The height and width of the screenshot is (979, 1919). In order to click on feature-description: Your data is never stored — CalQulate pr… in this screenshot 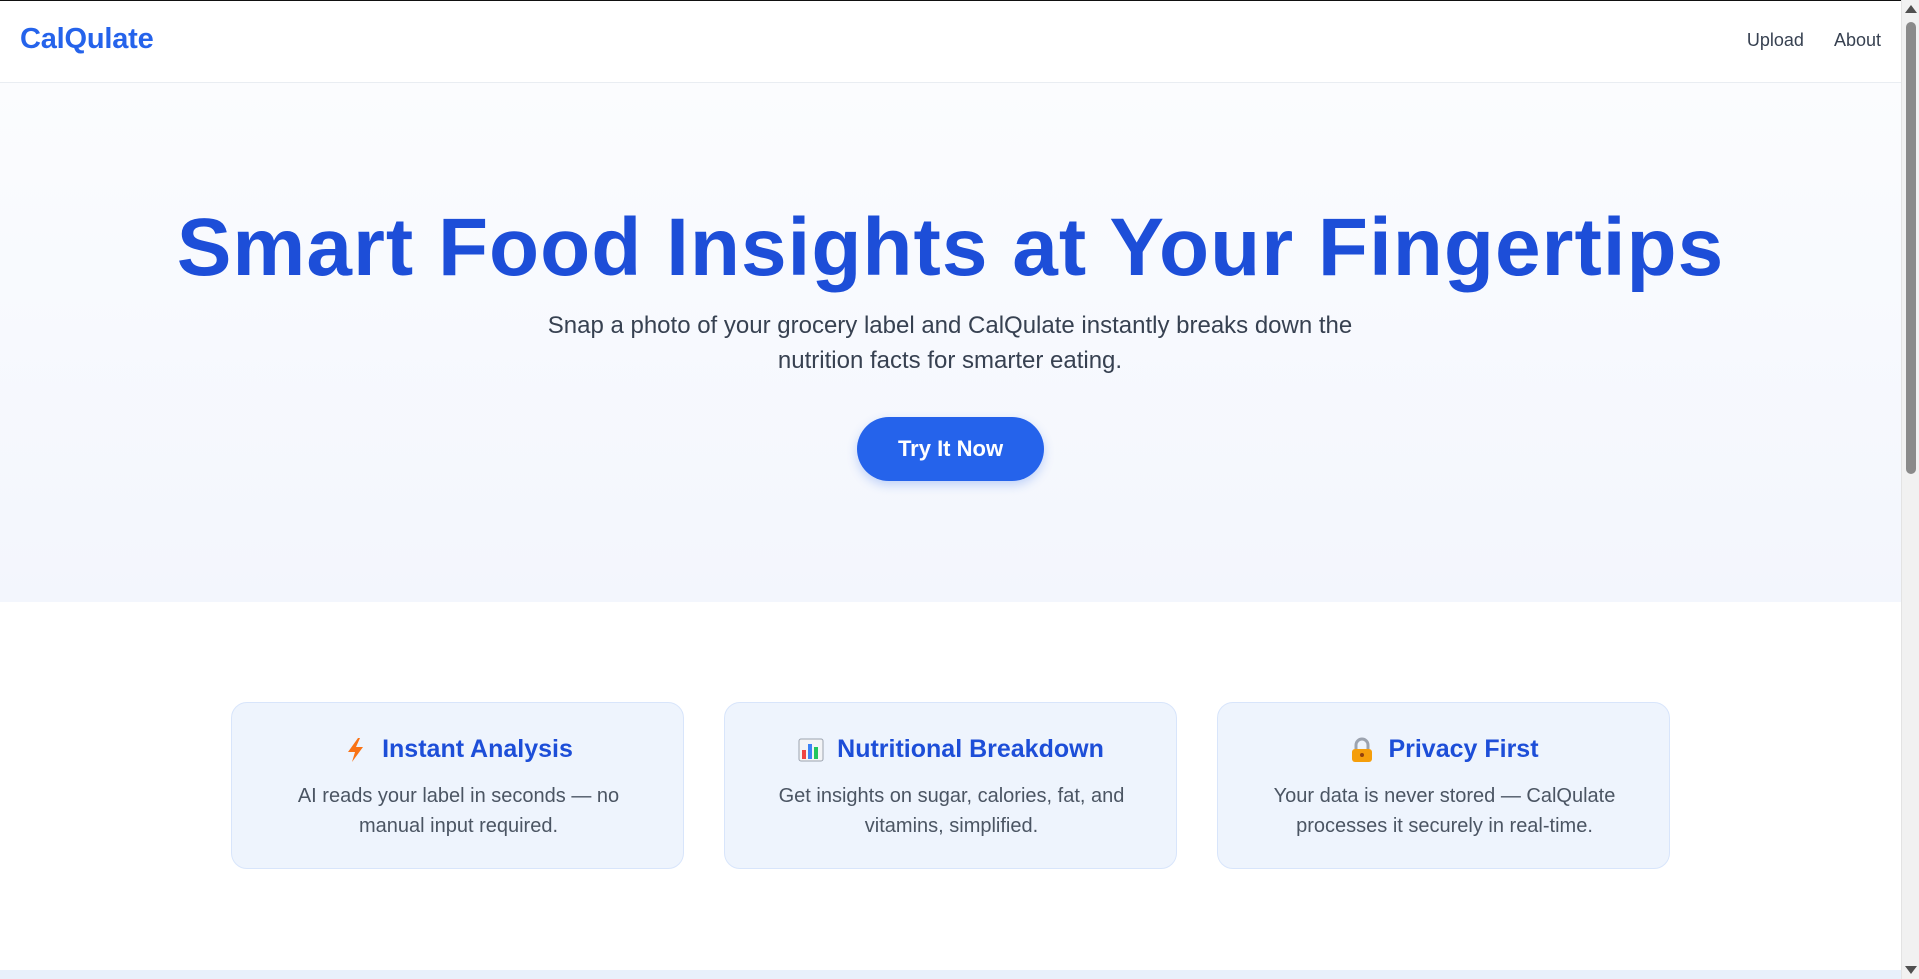, I will do `click(1444, 811)`.